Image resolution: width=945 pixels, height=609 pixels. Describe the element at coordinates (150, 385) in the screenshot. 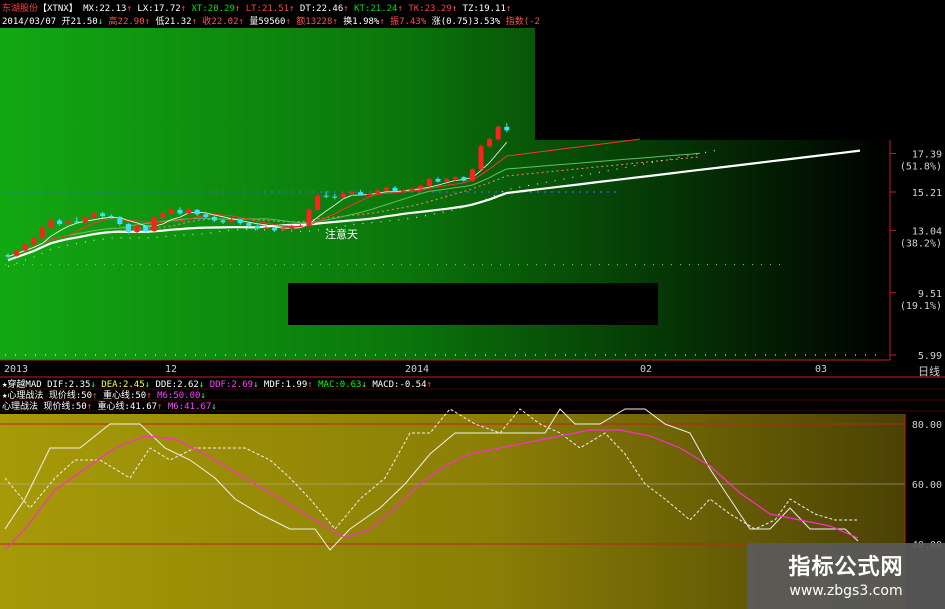

I see `indicator-arrow-0-1: ↓` at that location.